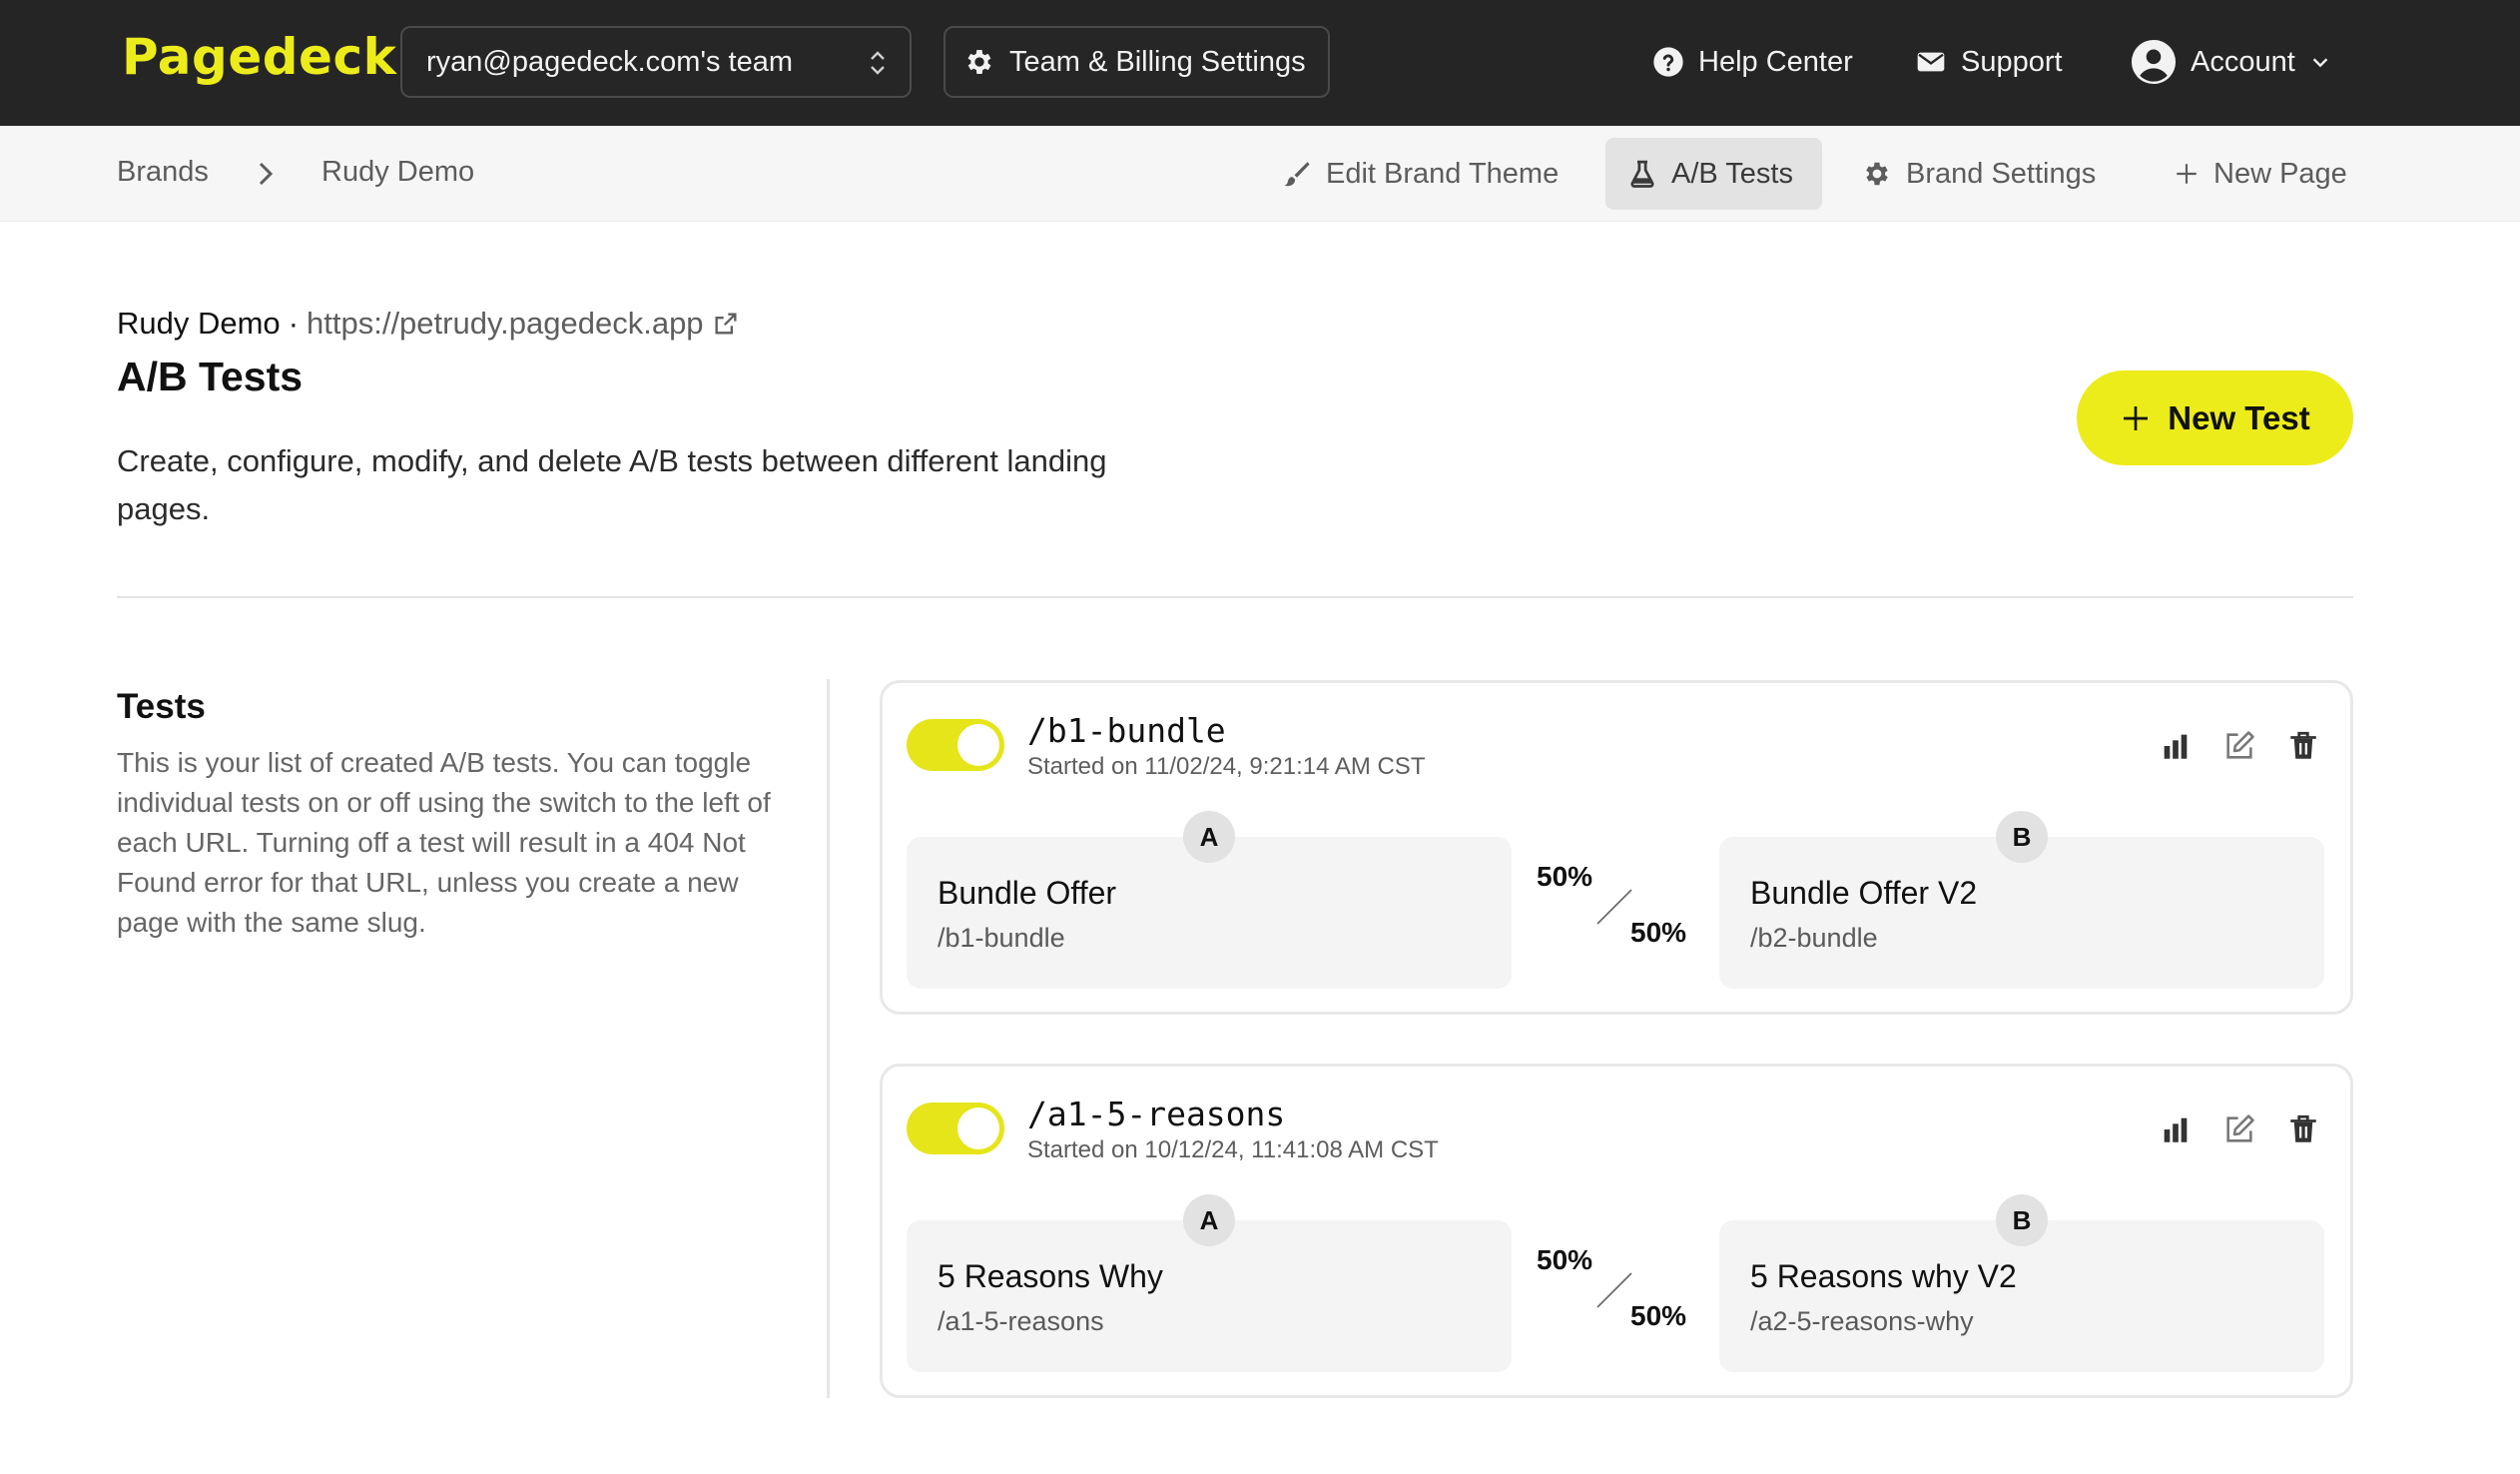 This screenshot has width=2520, height=1474. What do you see at coordinates (1233, 1150) in the screenshot?
I see `test-started-date: Started on 10/12/24, 11:41:08 AM CST` at bounding box center [1233, 1150].